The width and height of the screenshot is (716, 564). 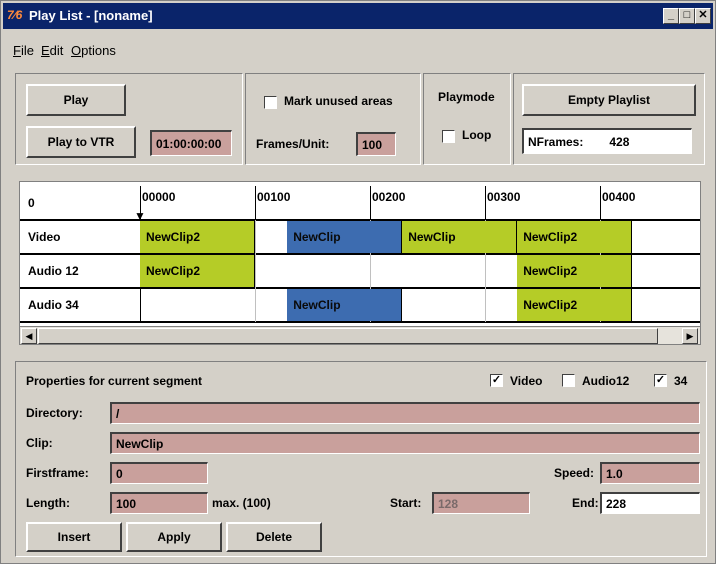 I want to click on firstframe-label: Firstframe:, so click(x=57, y=473).